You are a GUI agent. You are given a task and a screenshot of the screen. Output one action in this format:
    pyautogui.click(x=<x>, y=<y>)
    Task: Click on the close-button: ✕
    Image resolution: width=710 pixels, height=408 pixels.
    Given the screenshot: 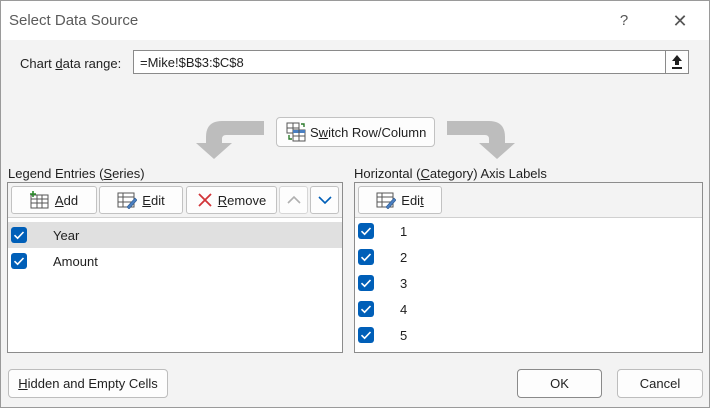 What is the action you would take?
    pyautogui.click(x=680, y=21)
    